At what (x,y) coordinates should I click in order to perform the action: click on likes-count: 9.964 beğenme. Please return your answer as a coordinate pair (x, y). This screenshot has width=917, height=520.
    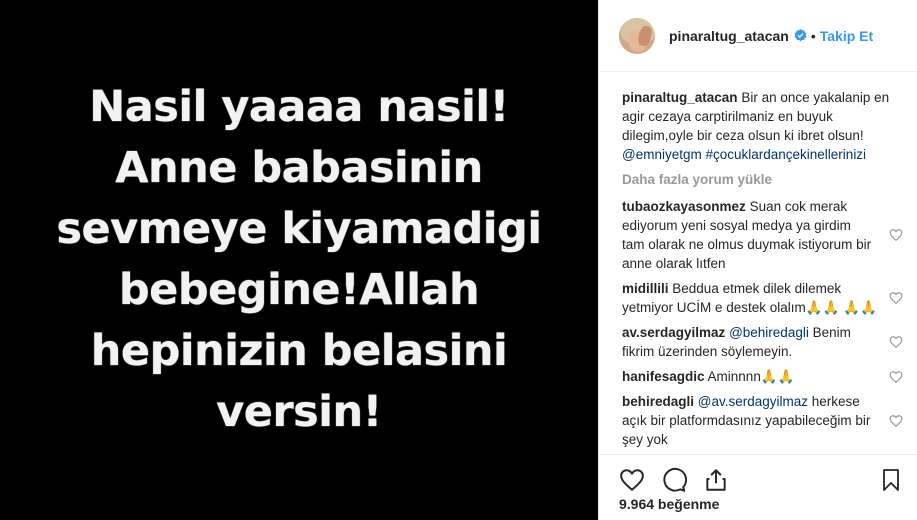
    Looking at the image, I should click on (669, 504).